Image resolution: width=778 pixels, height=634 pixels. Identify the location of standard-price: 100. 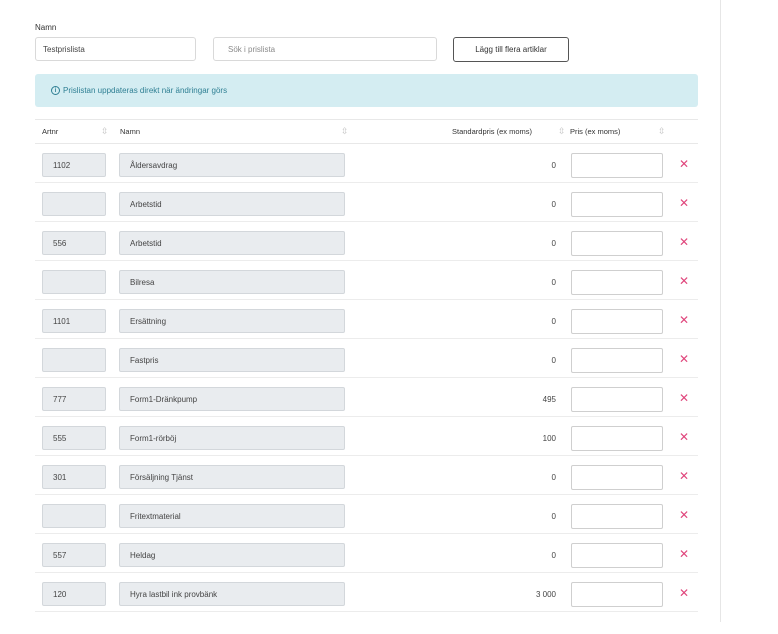
(549, 438).